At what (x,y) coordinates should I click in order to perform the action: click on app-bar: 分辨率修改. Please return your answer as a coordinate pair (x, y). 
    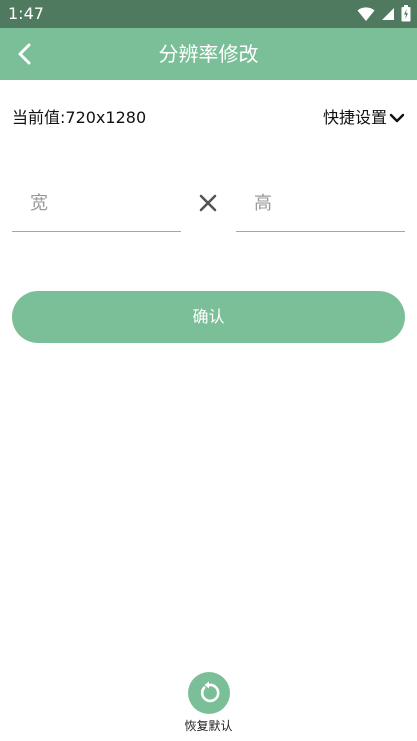
    Looking at the image, I should click on (208, 54).